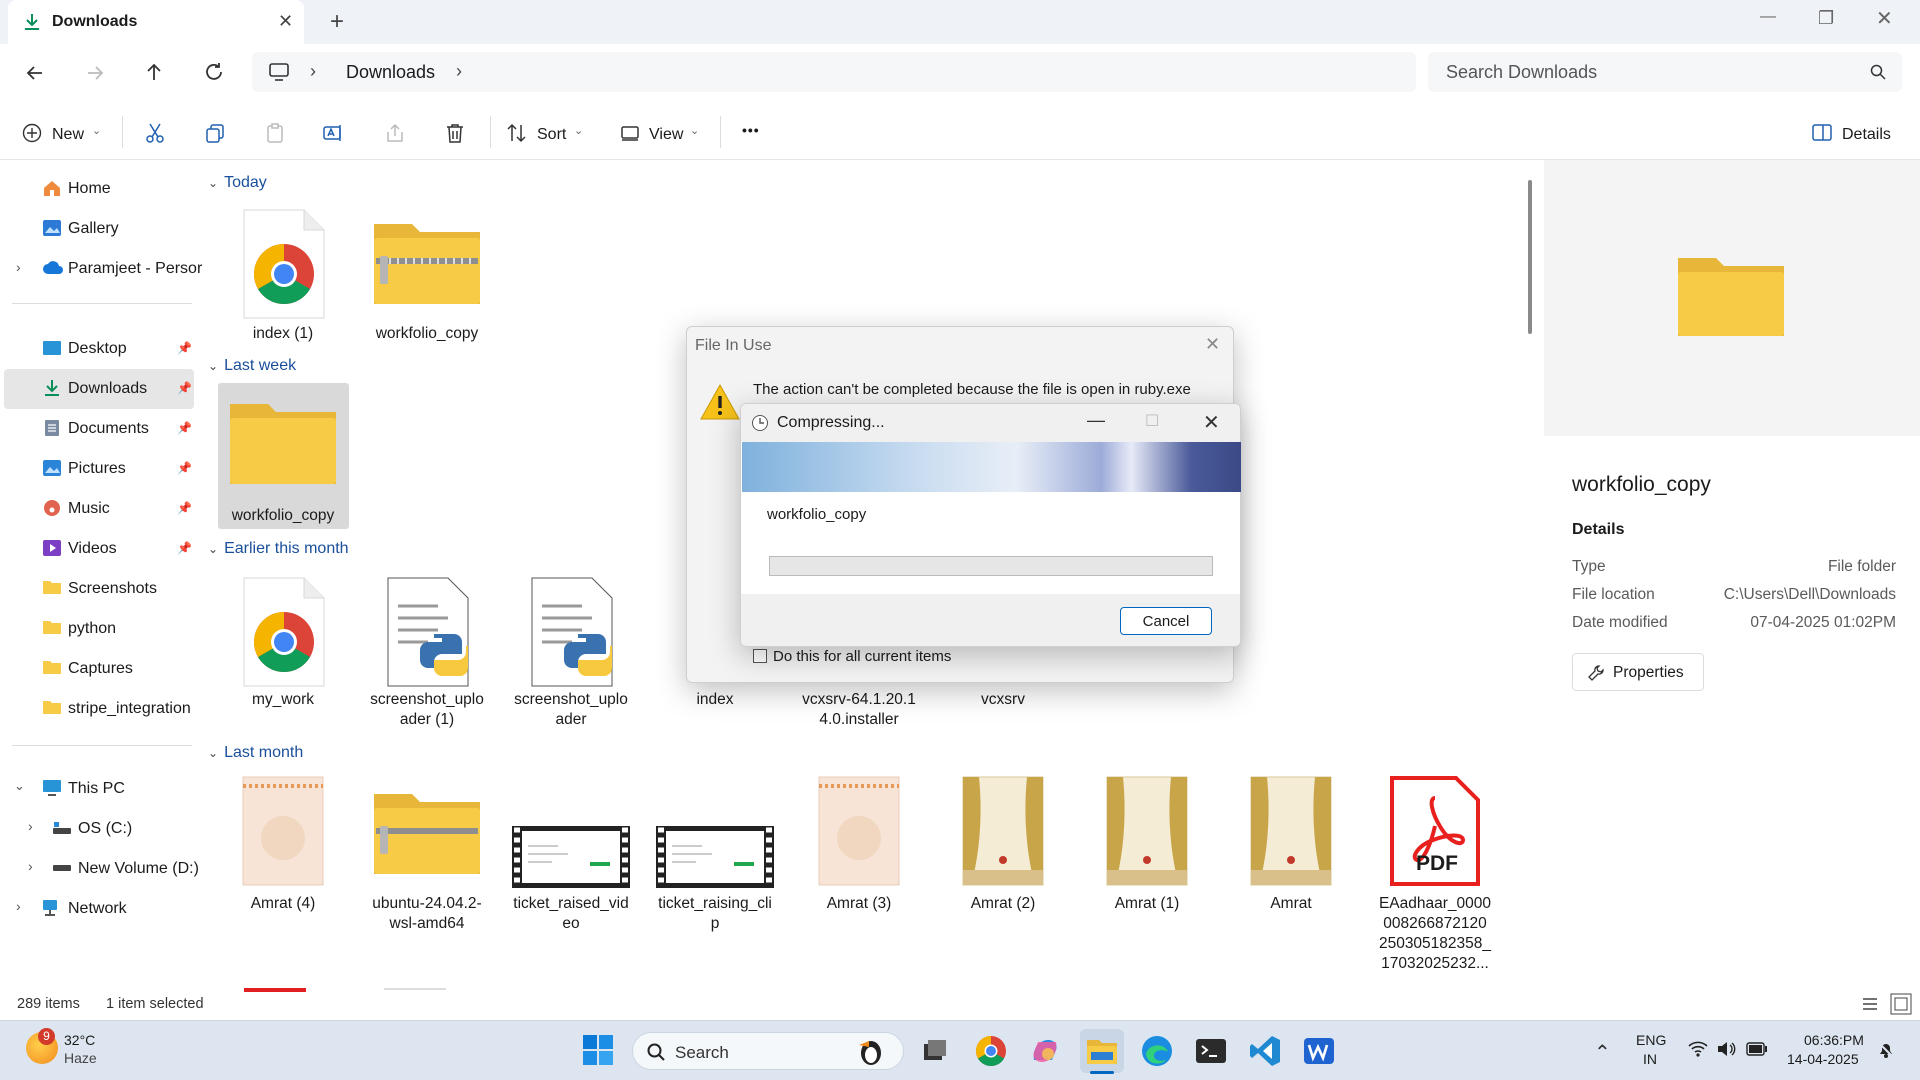  Describe the element at coordinates (1665, 72) in the screenshot. I see `search-box: Search Downloads` at that location.